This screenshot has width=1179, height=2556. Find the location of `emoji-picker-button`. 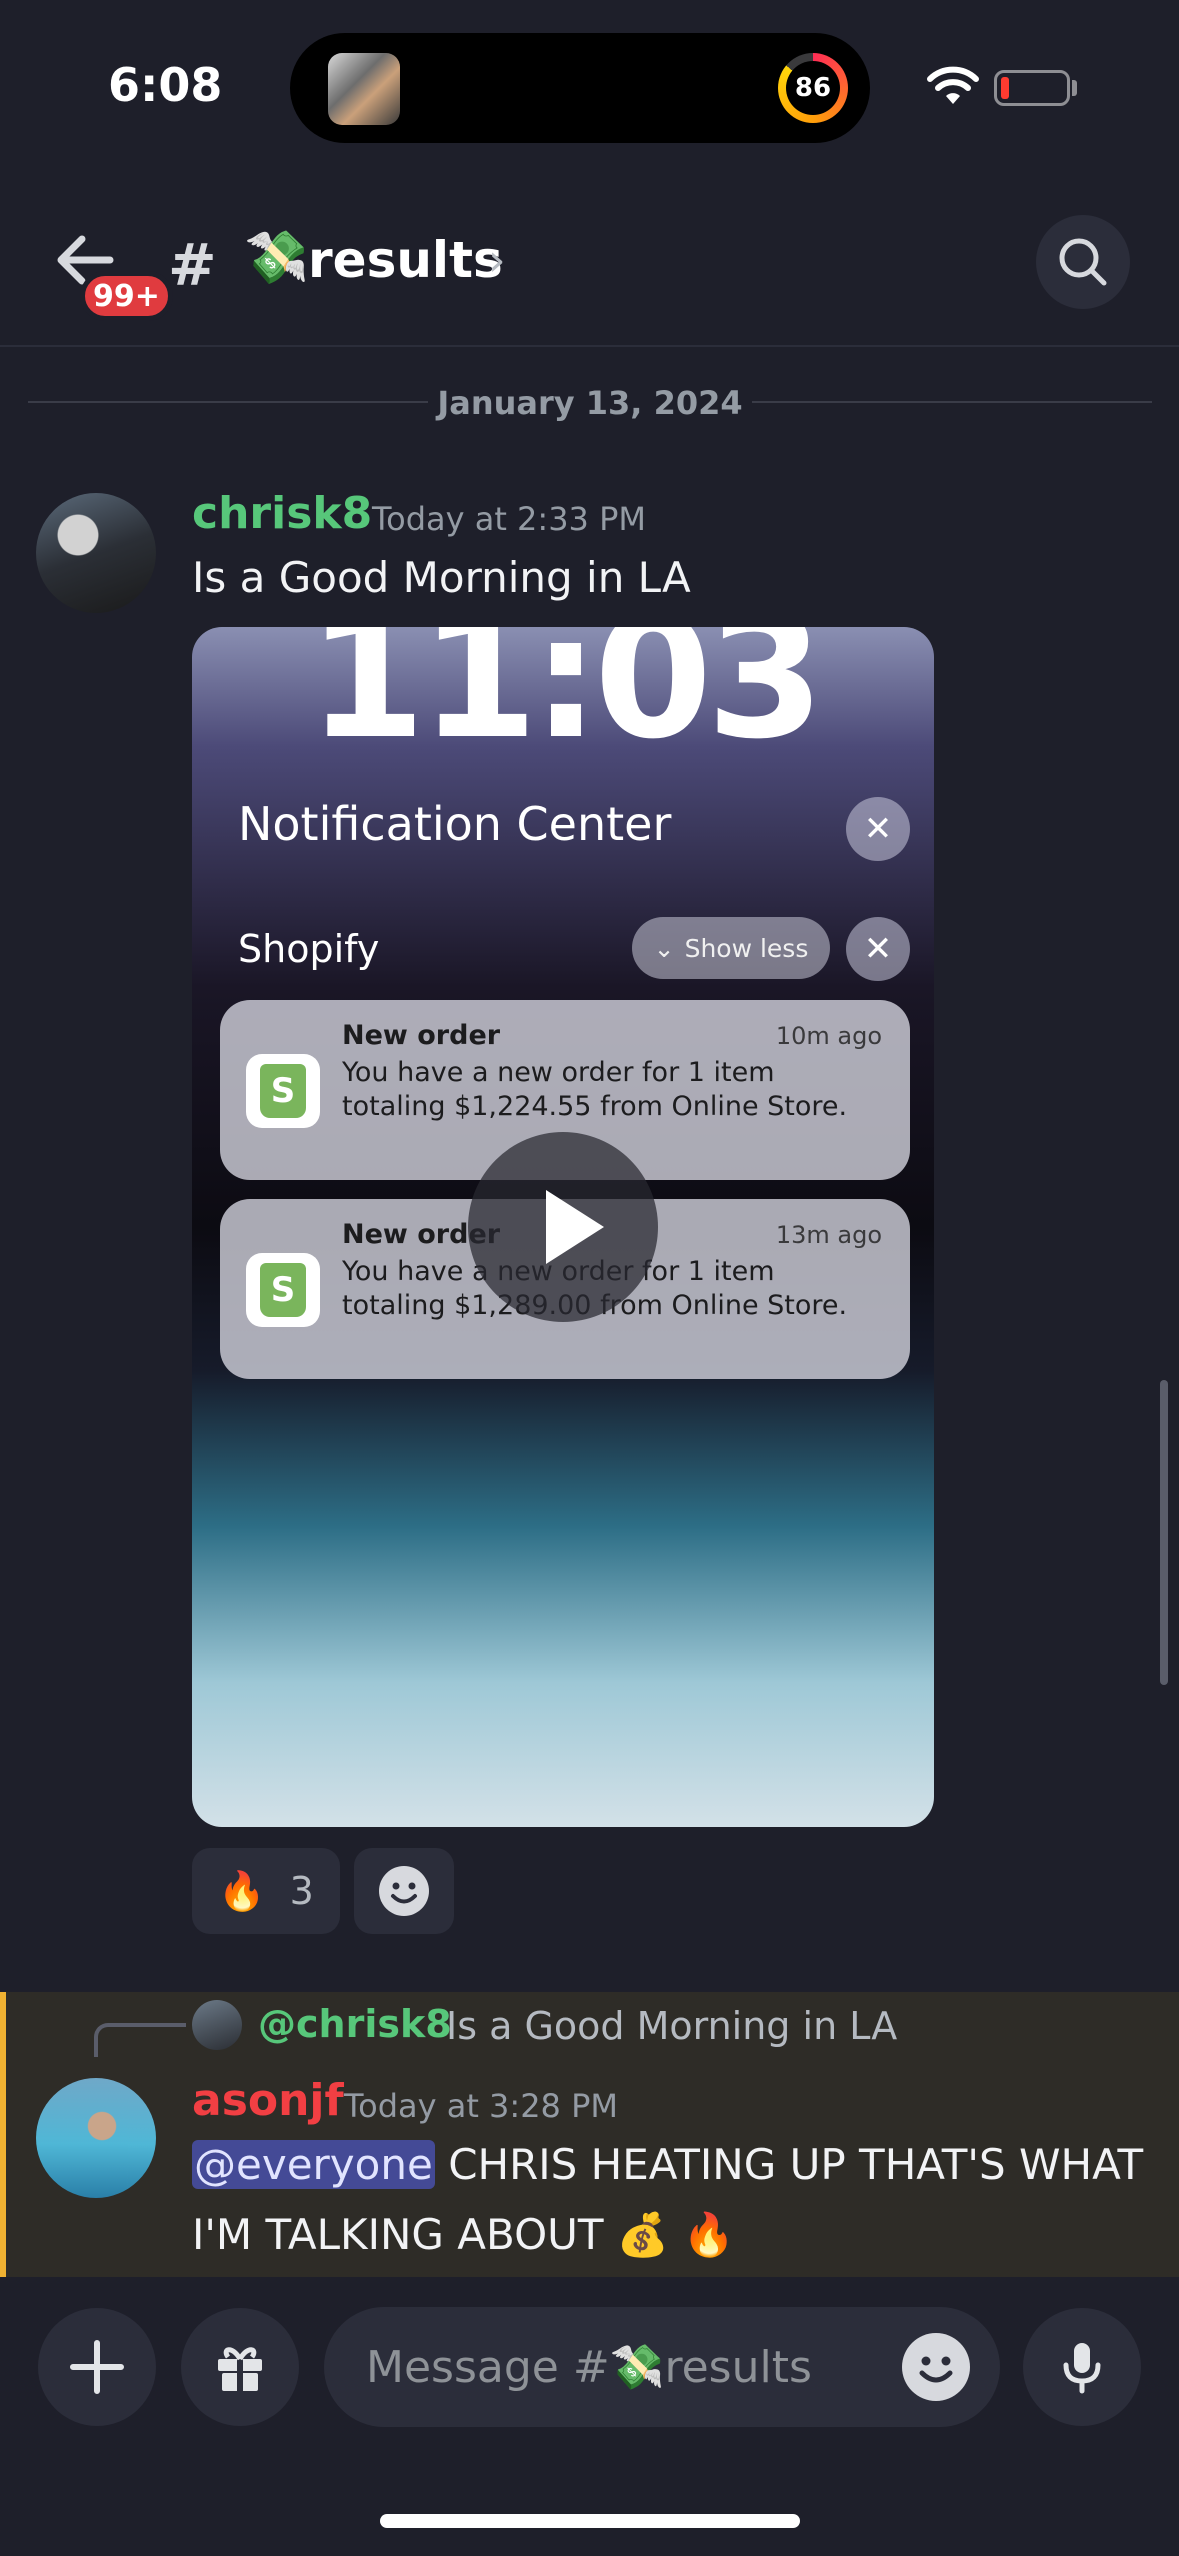

emoji-picker-button is located at coordinates (936, 2367).